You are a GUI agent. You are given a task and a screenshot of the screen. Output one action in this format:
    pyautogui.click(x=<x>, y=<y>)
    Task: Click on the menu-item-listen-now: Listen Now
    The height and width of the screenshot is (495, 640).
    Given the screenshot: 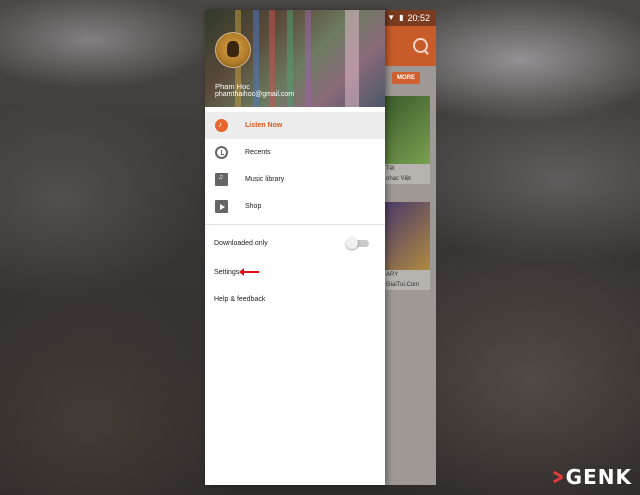 What is the action you would take?
    pyautogui.click(x=295, y=125)
    